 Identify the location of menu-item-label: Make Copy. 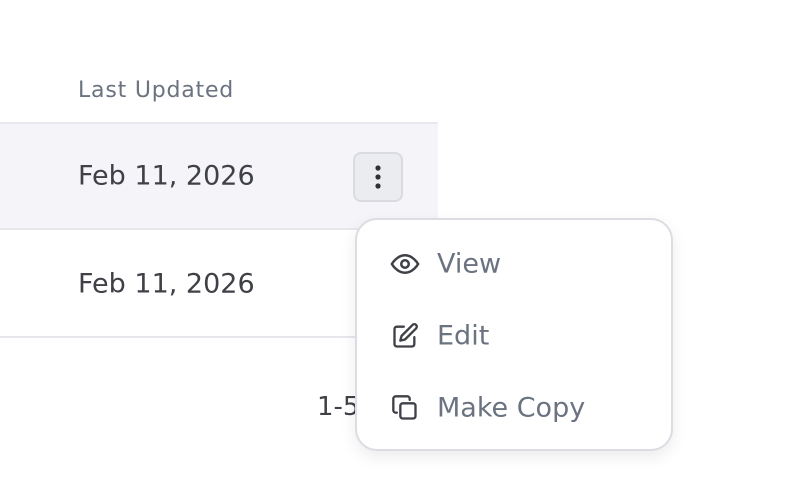
(511, 408).